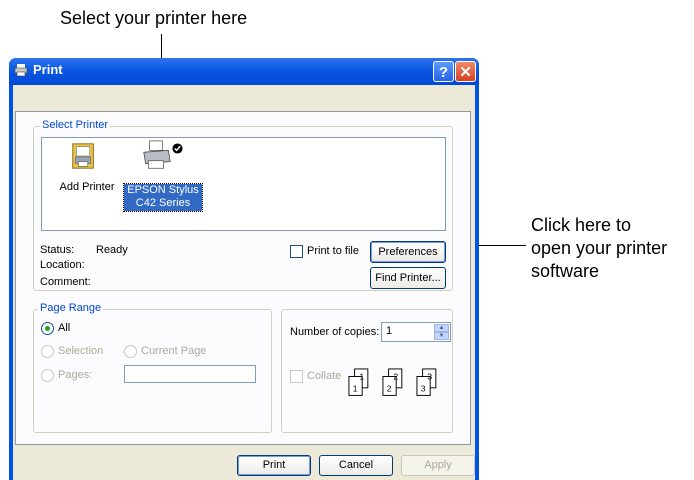 This screenshot has height=480, width=694. Describe the element at coordinates (581, 225) in the screenshot. I see `annotation-line-1: Click here to` at that location.